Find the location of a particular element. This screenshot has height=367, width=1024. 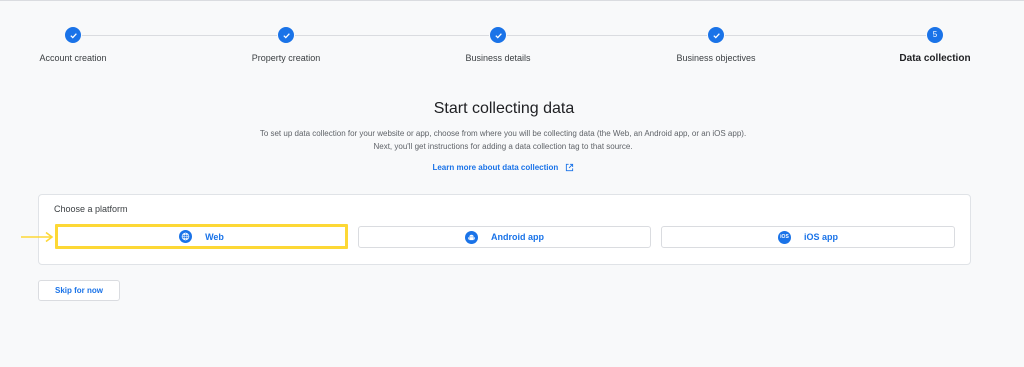

step-business-objectives: Business objectives is located at coordinates (716, 44).